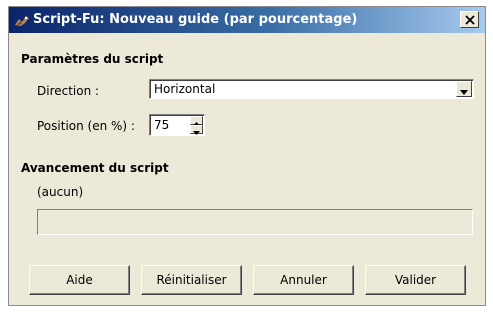 The image size is (493, 318). I want to click on progress-bar, so click(255, 222).